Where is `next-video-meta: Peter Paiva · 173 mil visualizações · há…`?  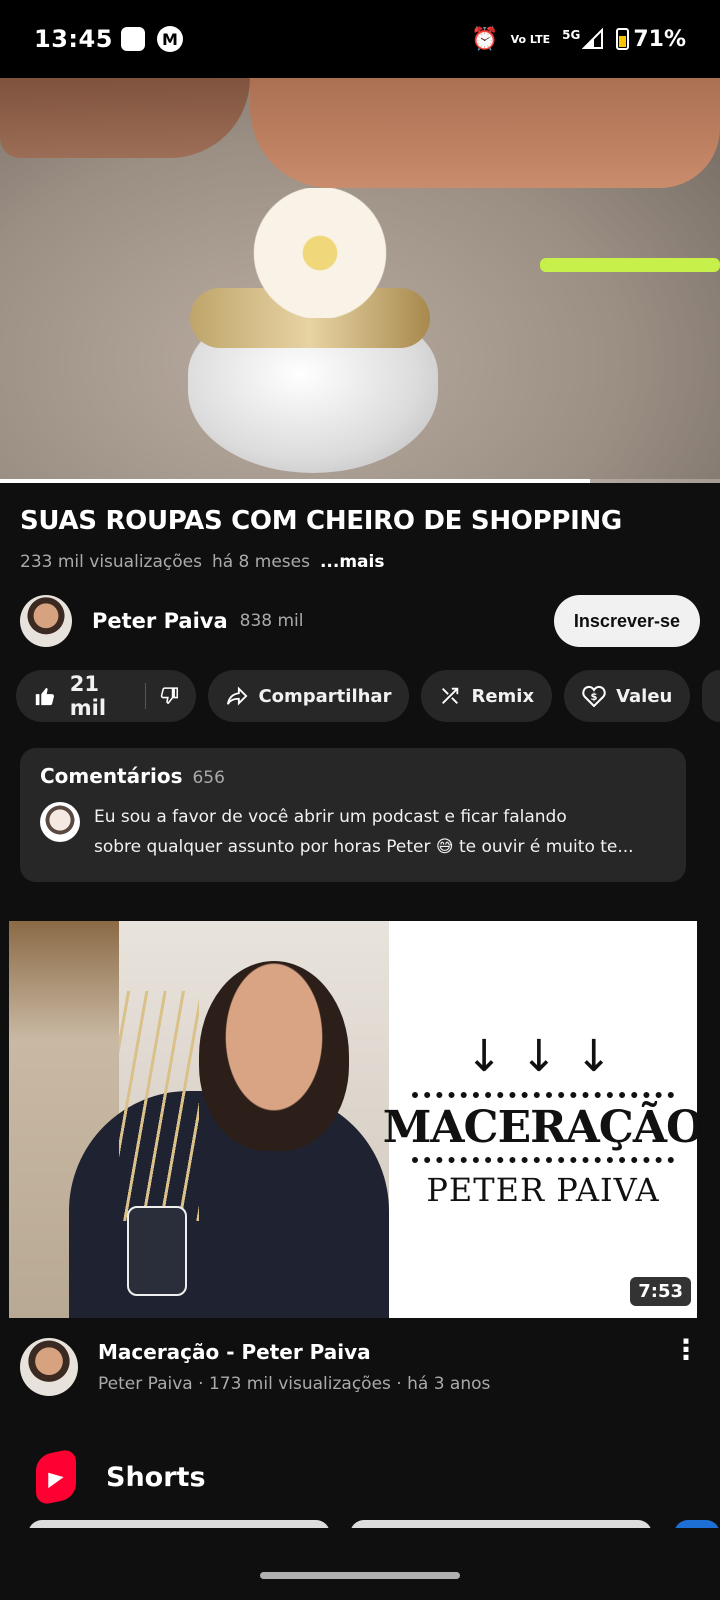
next-video-meta: Peter Paiva · 173 mil visualizações · há… is located at coordinates (294, 1384).